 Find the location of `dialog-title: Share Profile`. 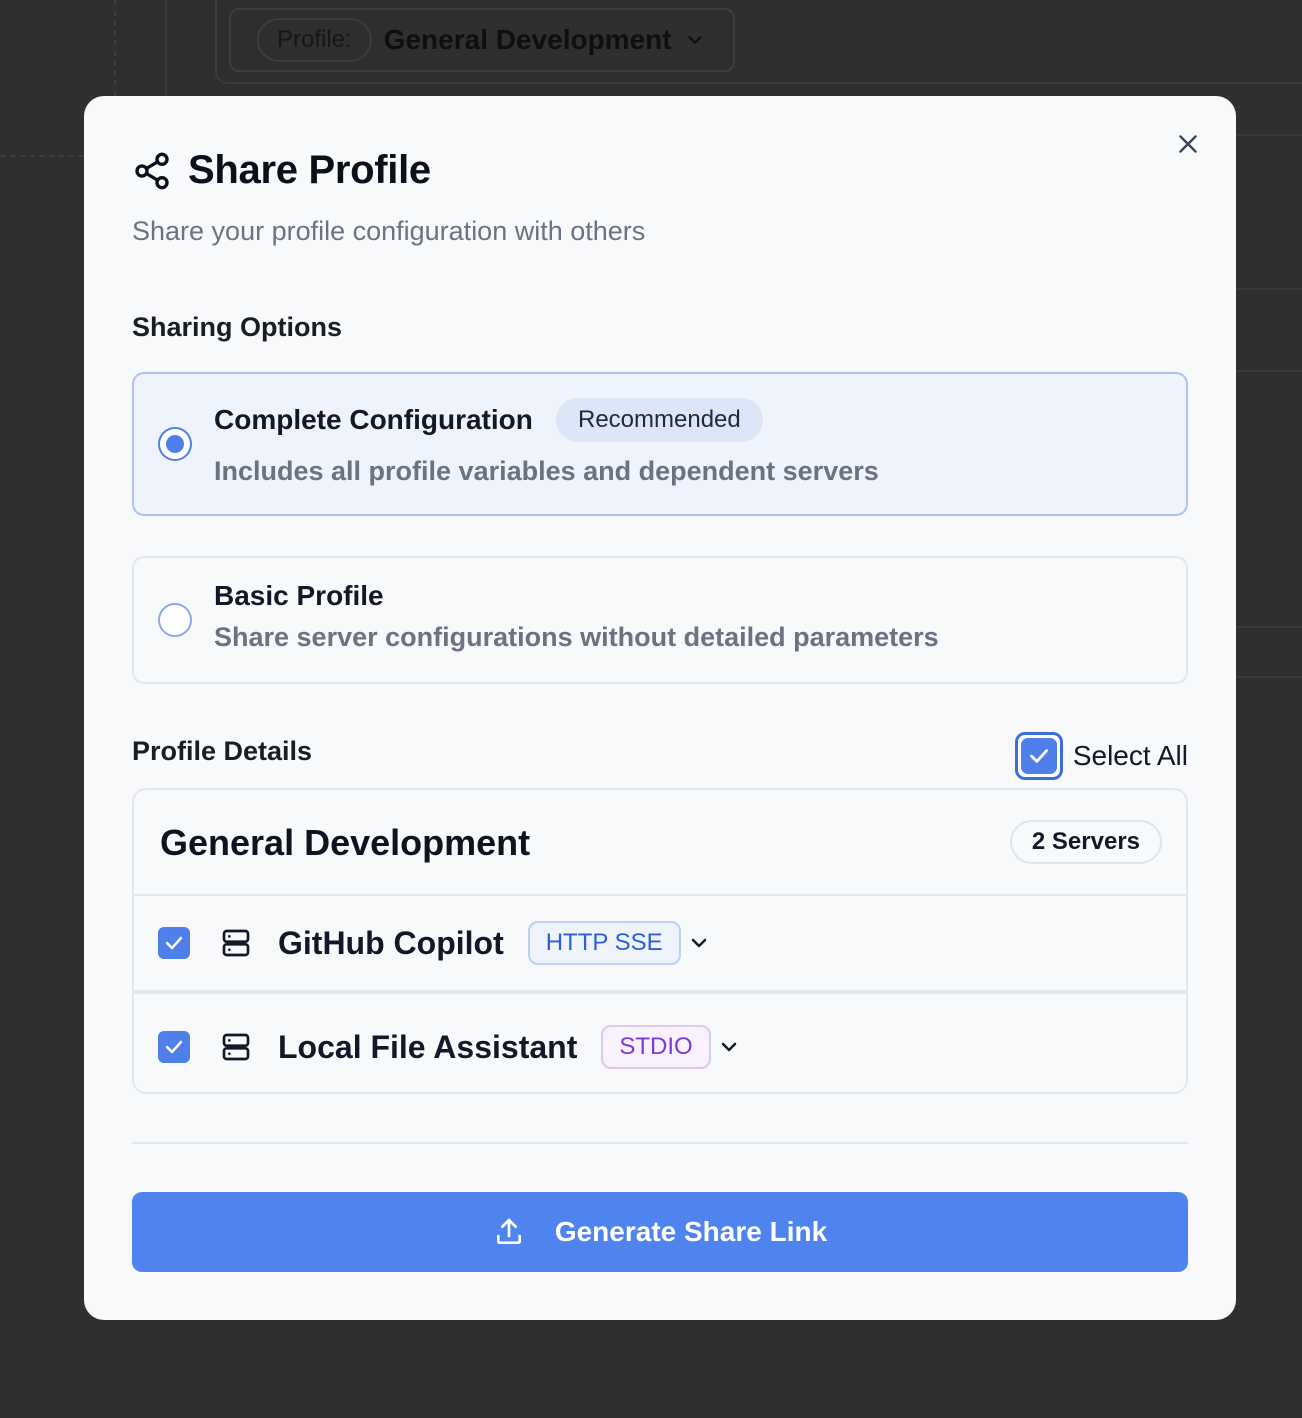

dialog-title: Share Profile is located at coordinates (309, 170).